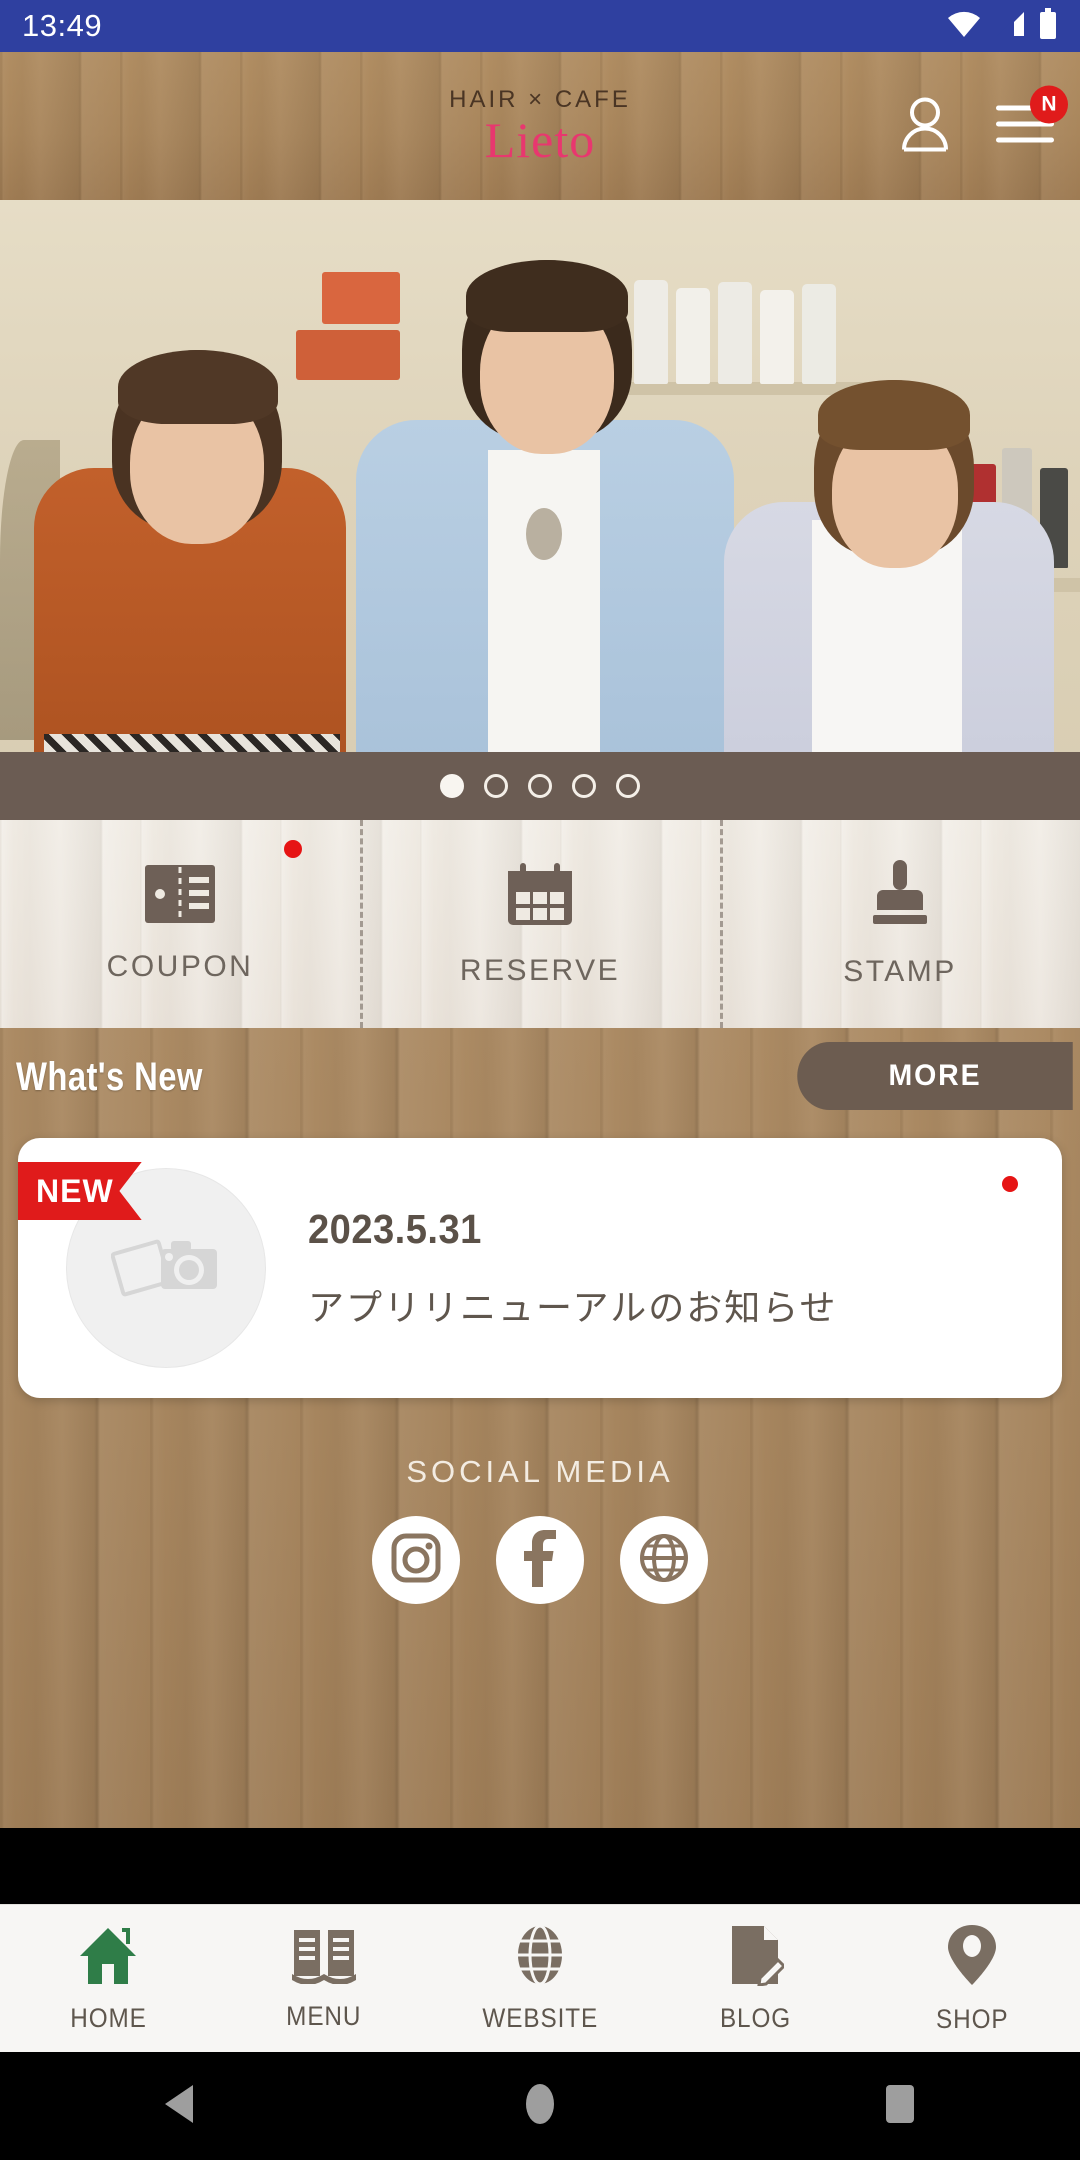  What do you see at coordinates (165, 1268) in the screenshot?
I see `photo-camera-placeholder-icon` at bounding box center [165, 1268].